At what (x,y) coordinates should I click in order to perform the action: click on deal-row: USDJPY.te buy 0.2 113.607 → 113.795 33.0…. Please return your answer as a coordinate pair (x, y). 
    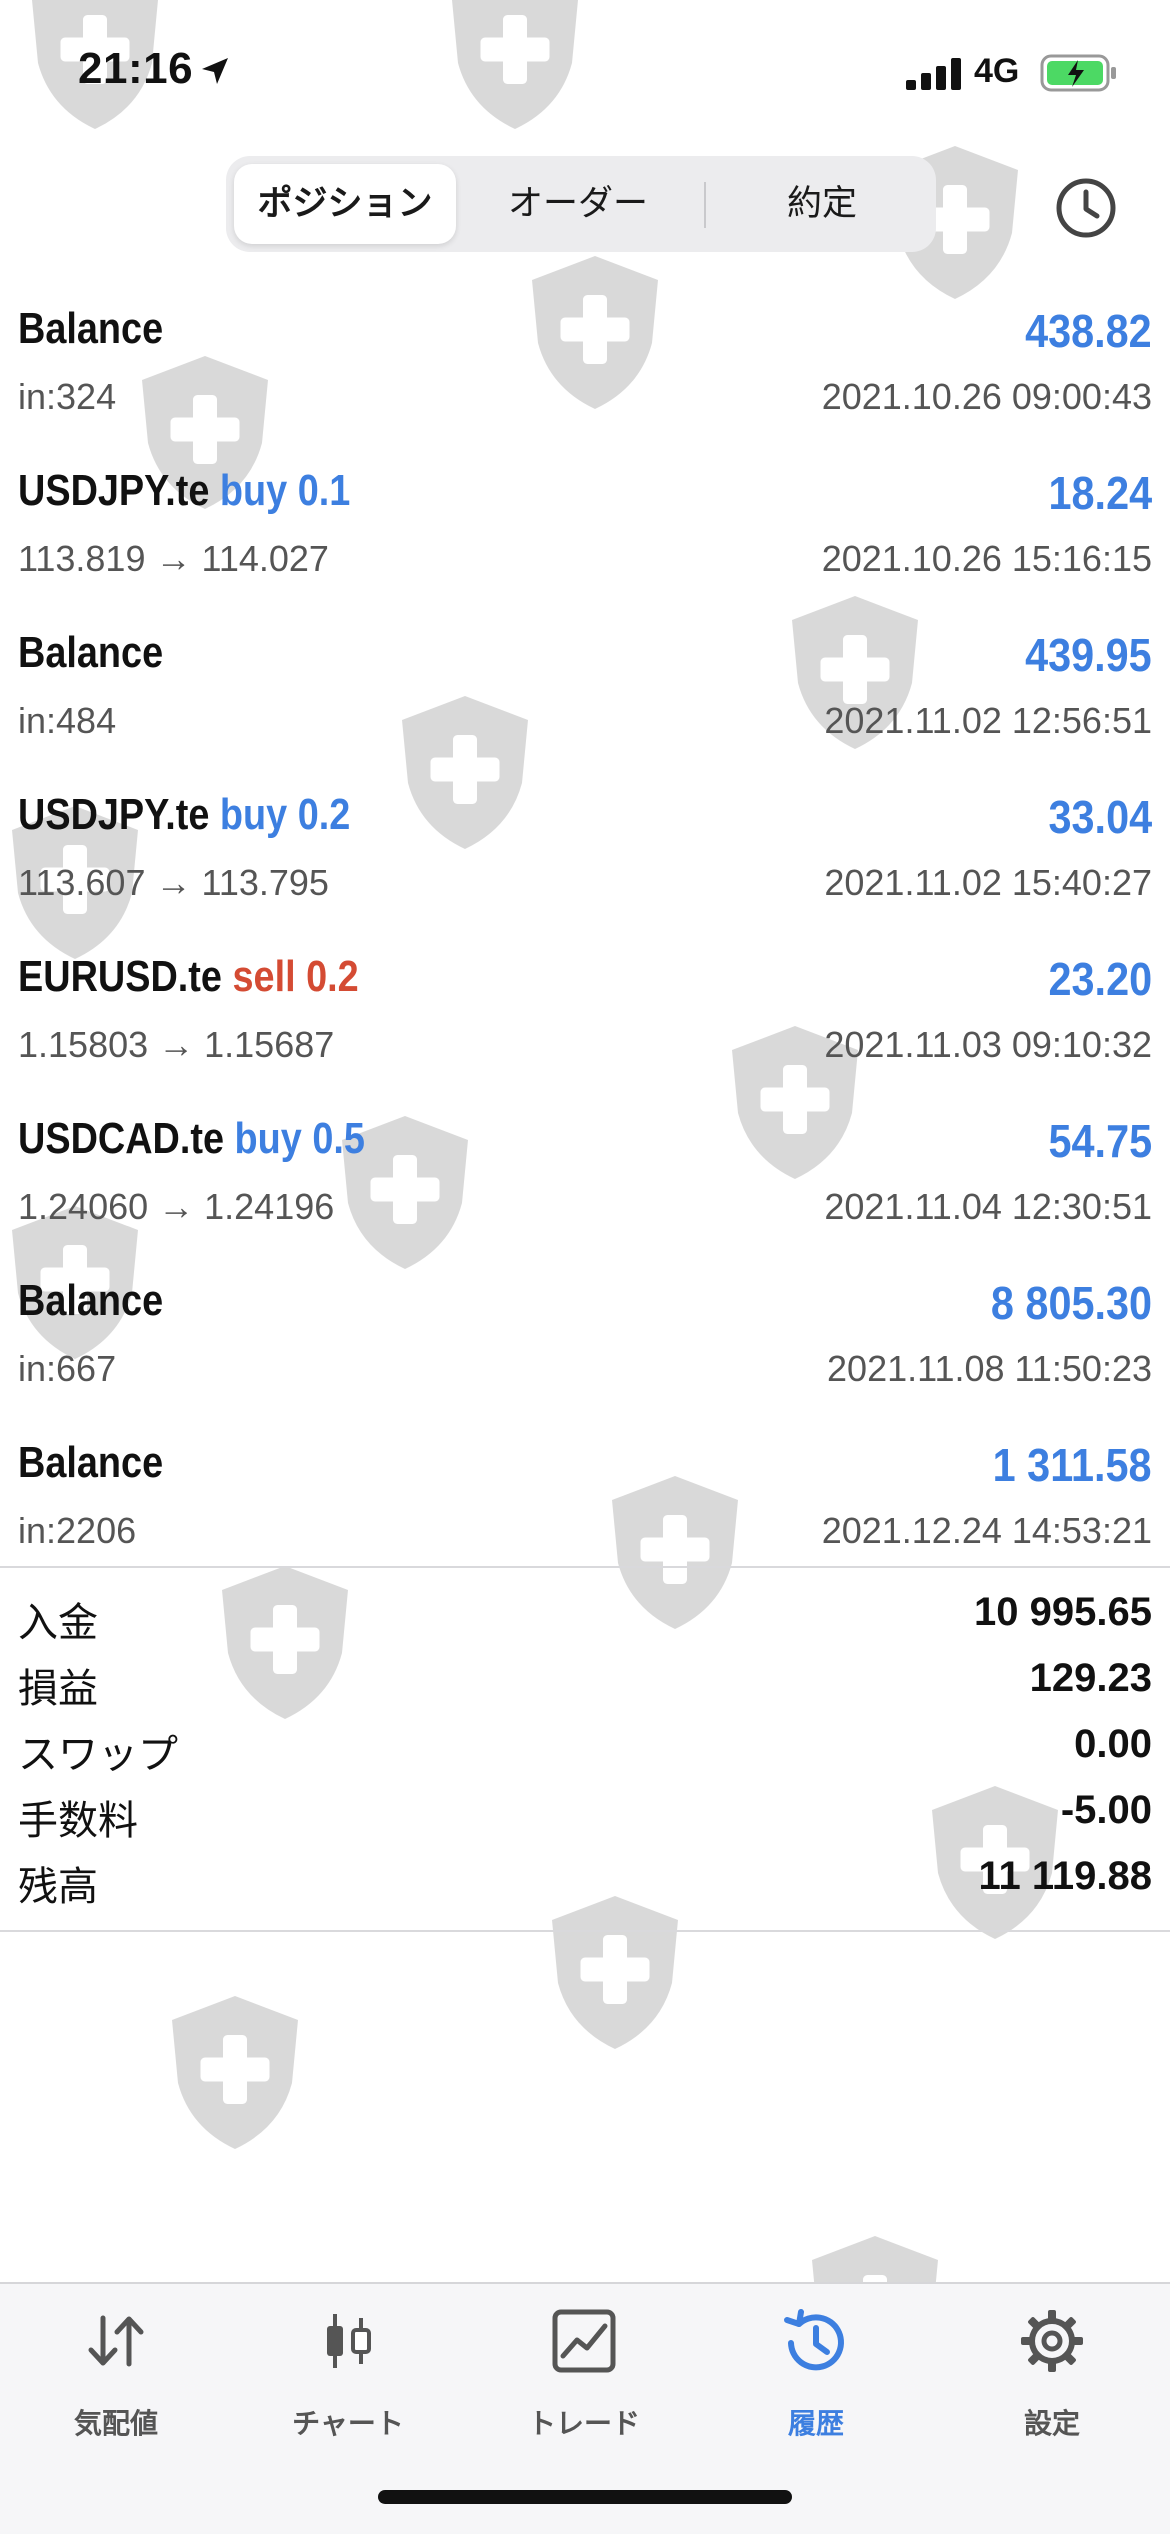
    Looking at the image, I should click on (585, 853).